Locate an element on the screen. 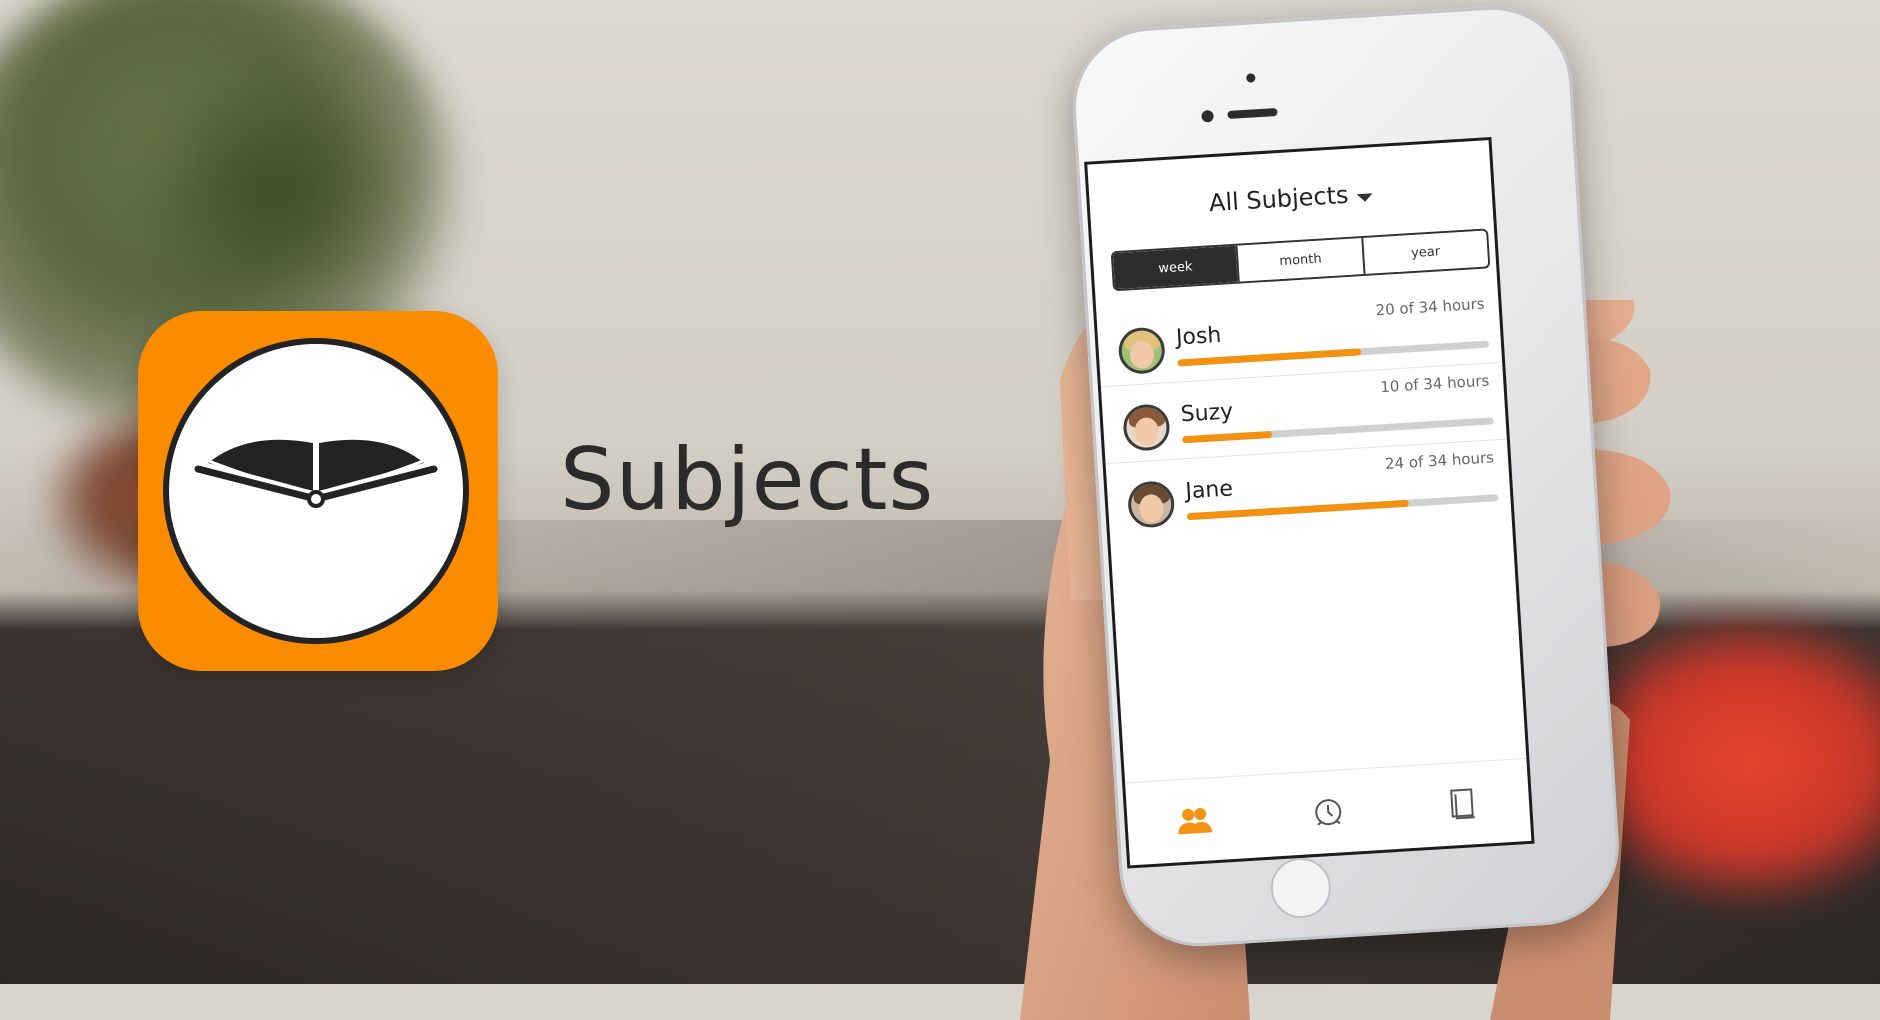  tab-students is located at coordinates (1194, 820).